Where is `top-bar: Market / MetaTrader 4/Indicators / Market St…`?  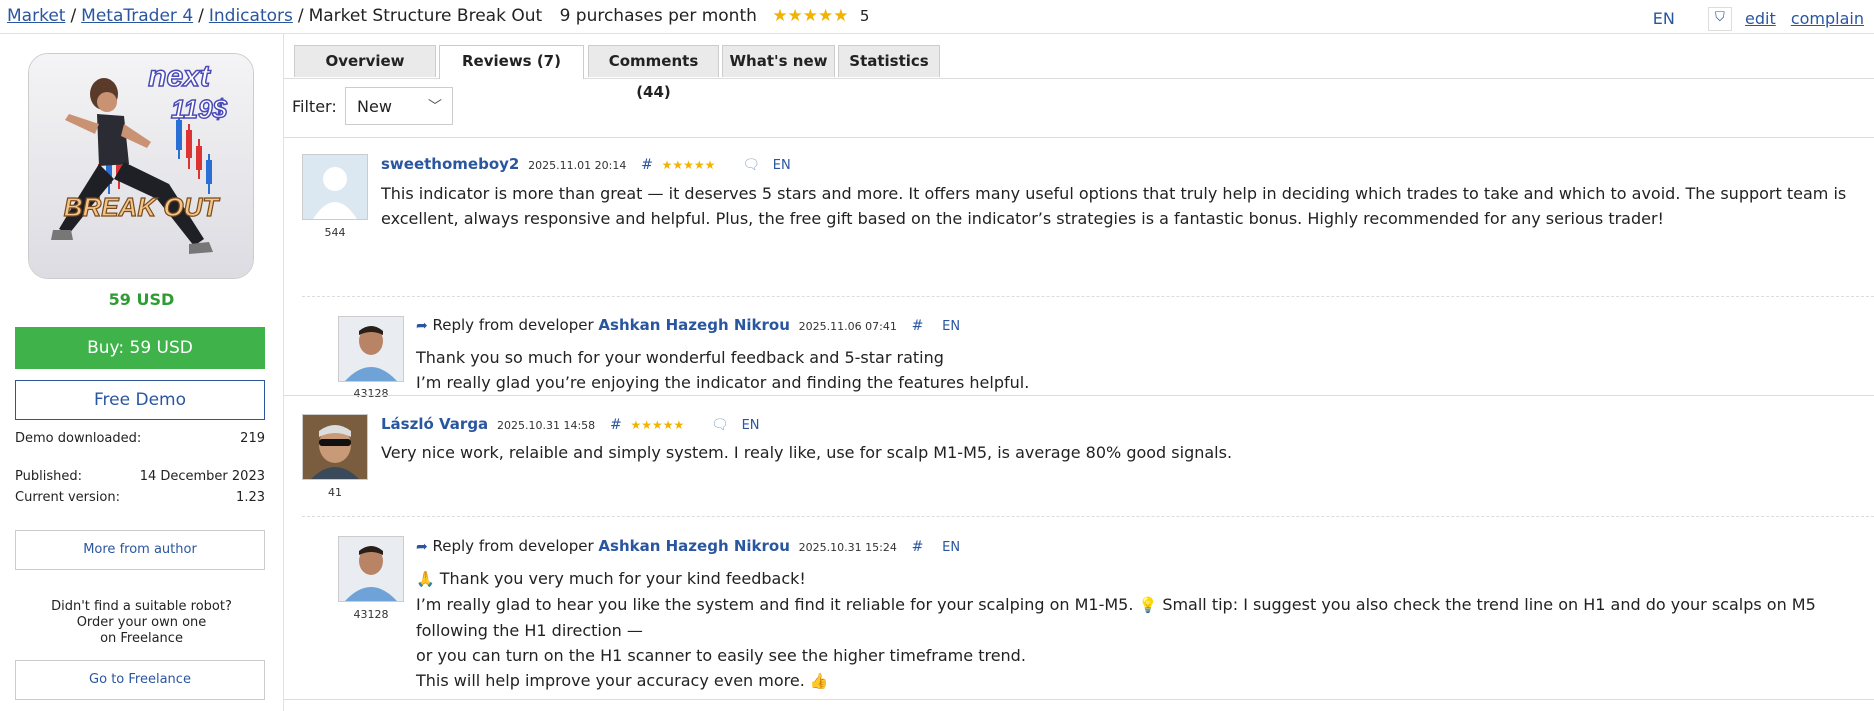
top-bar: Market / MetaTrader 4/Indicators / Market St… is located at coordinates (937, 17).